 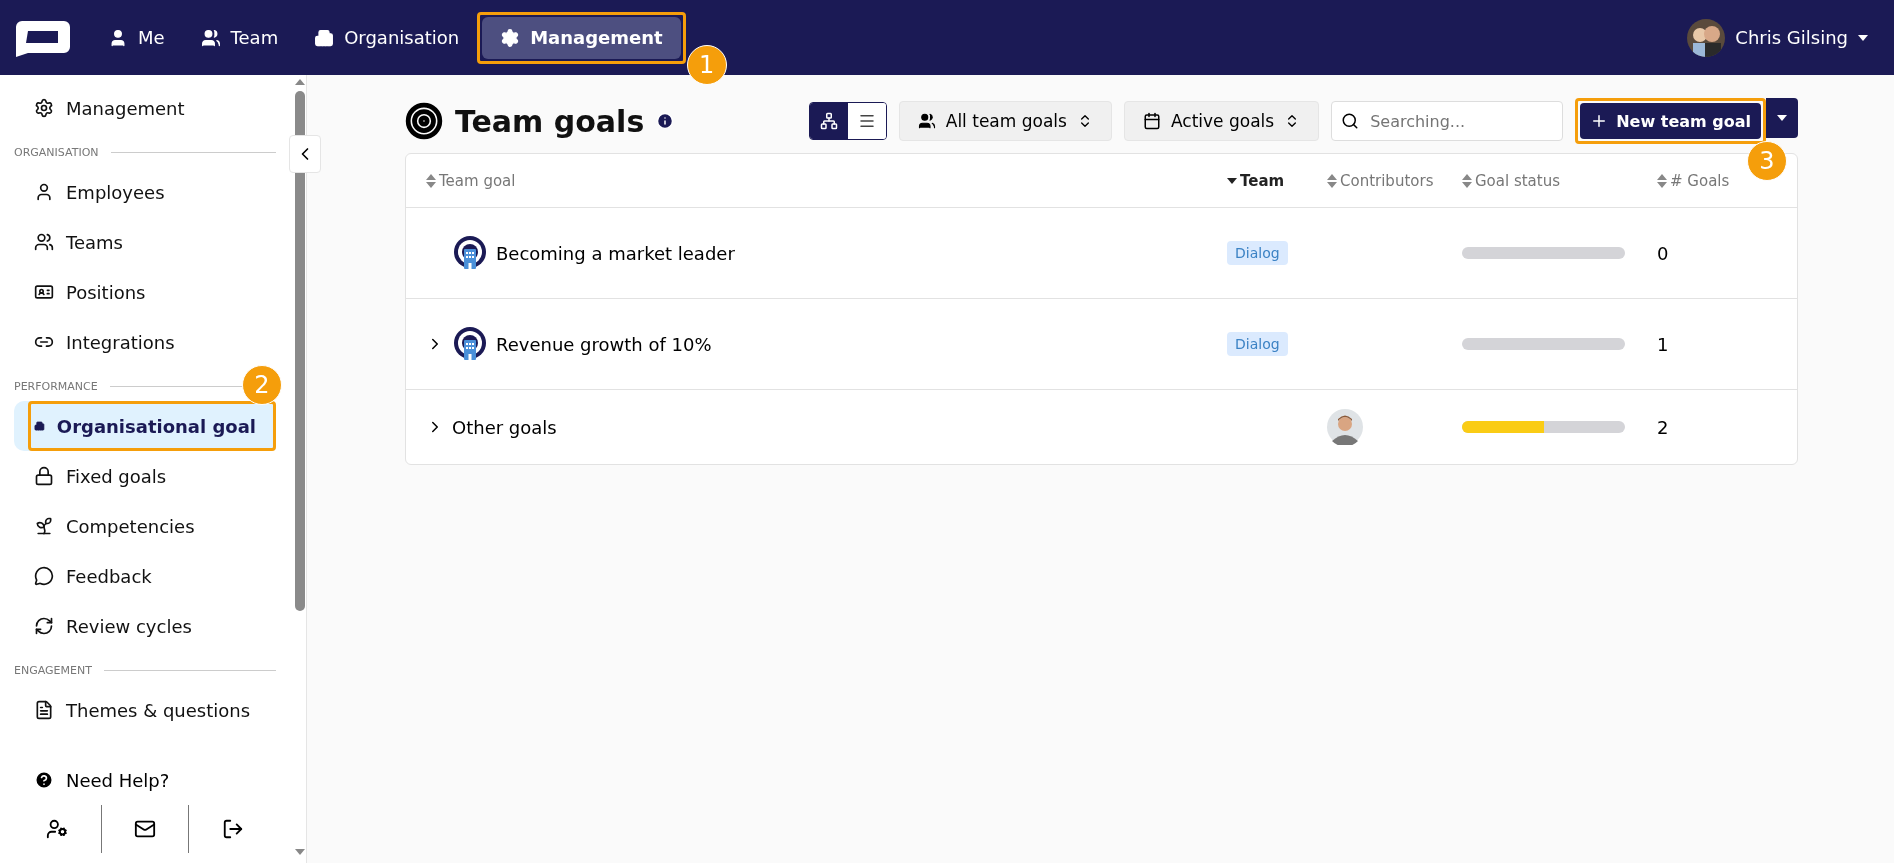 I want to click on sidebar-item: Positions, so click(x=145, y=292).